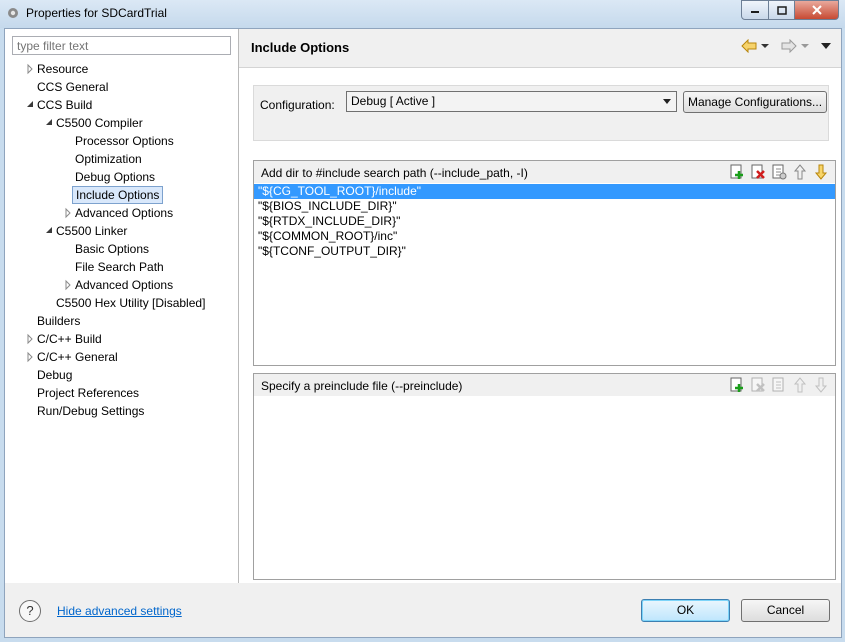 The width and height of the screenshot is (845, 642). I want to click on tree-item-label: C5500 Linker, so click(92, 231).